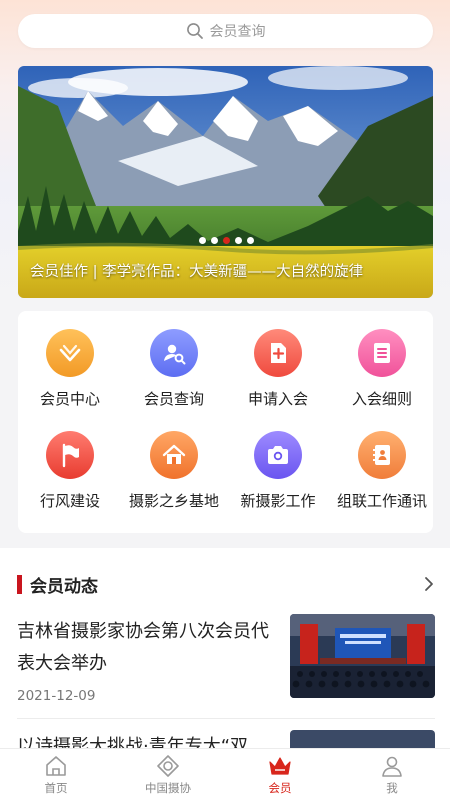 The image size is (450, 800). What do you see at coordinates (174, 455) in the screenshot?
I see `home-icon` at bounding box center [174, 455].